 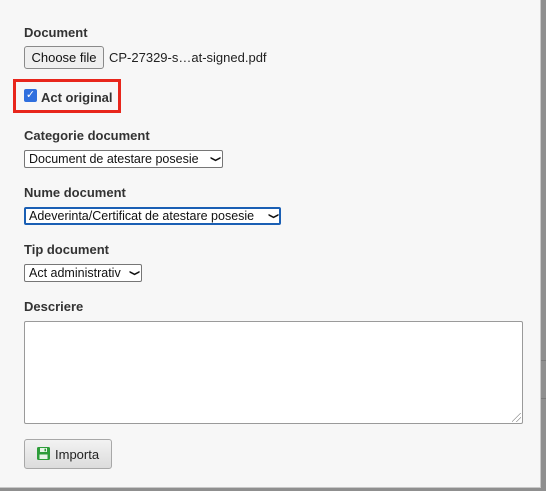 I want to click on document-label: Document, so click(x=56, y=32).